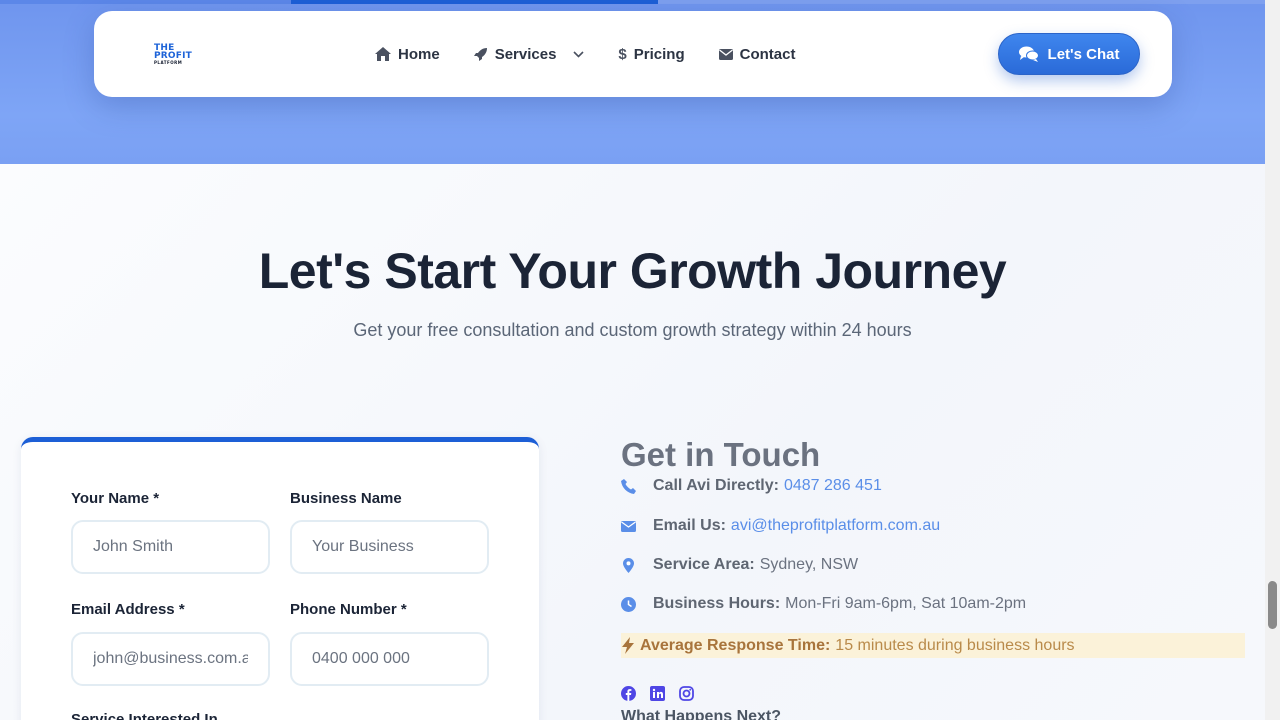 This screenshot has height=720, width=1280. What do you see at coordinates (1272, 605) in the screenshot?
I see `scrollbar-thumb` at bounding box center [1272, 605].